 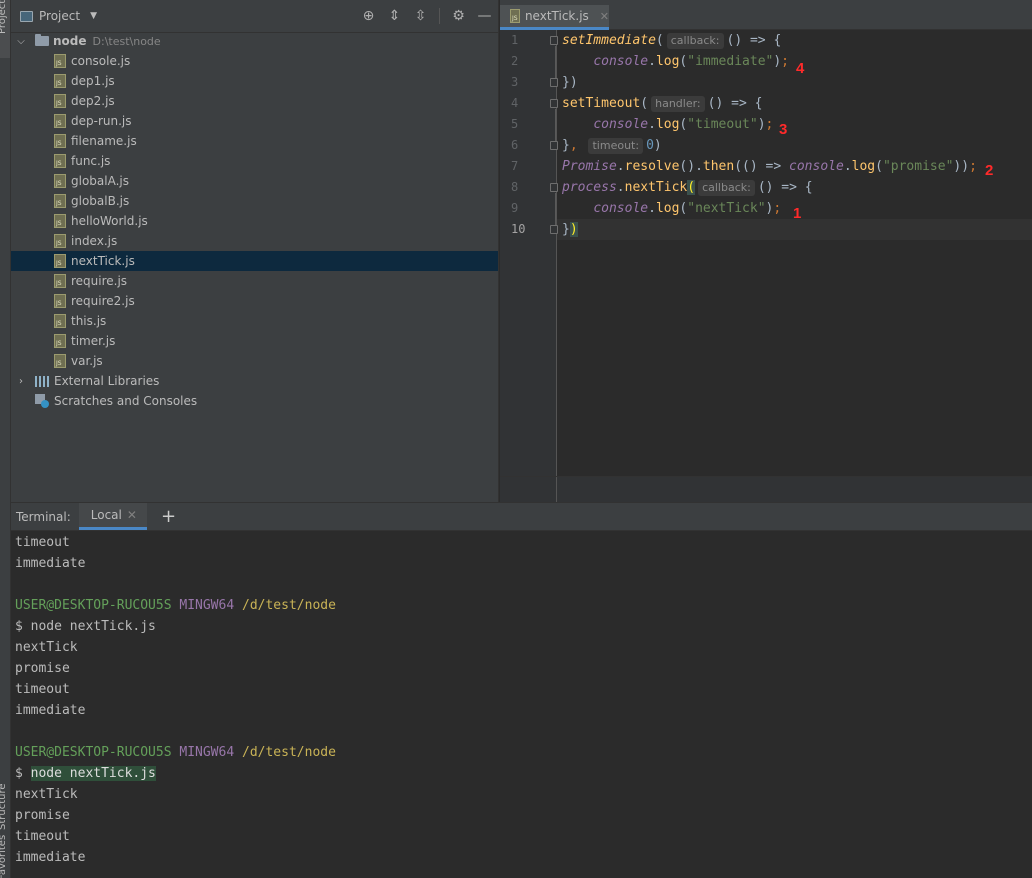 What do you see at coordinates (87, 361) in the screenshot?
I see `tree-file-label: var.js` at bounding box center [87, 361].